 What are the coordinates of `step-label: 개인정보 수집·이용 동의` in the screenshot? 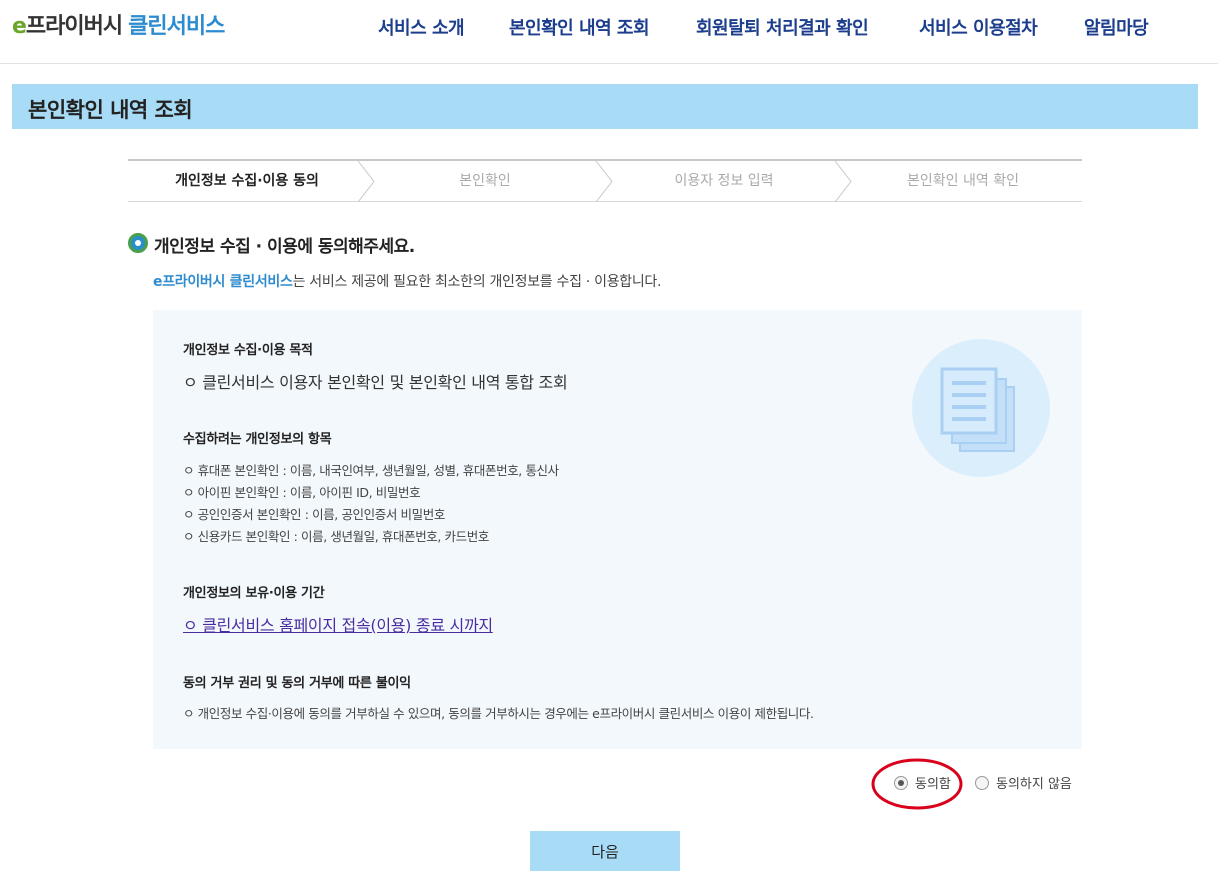 It's located at (247, 181).